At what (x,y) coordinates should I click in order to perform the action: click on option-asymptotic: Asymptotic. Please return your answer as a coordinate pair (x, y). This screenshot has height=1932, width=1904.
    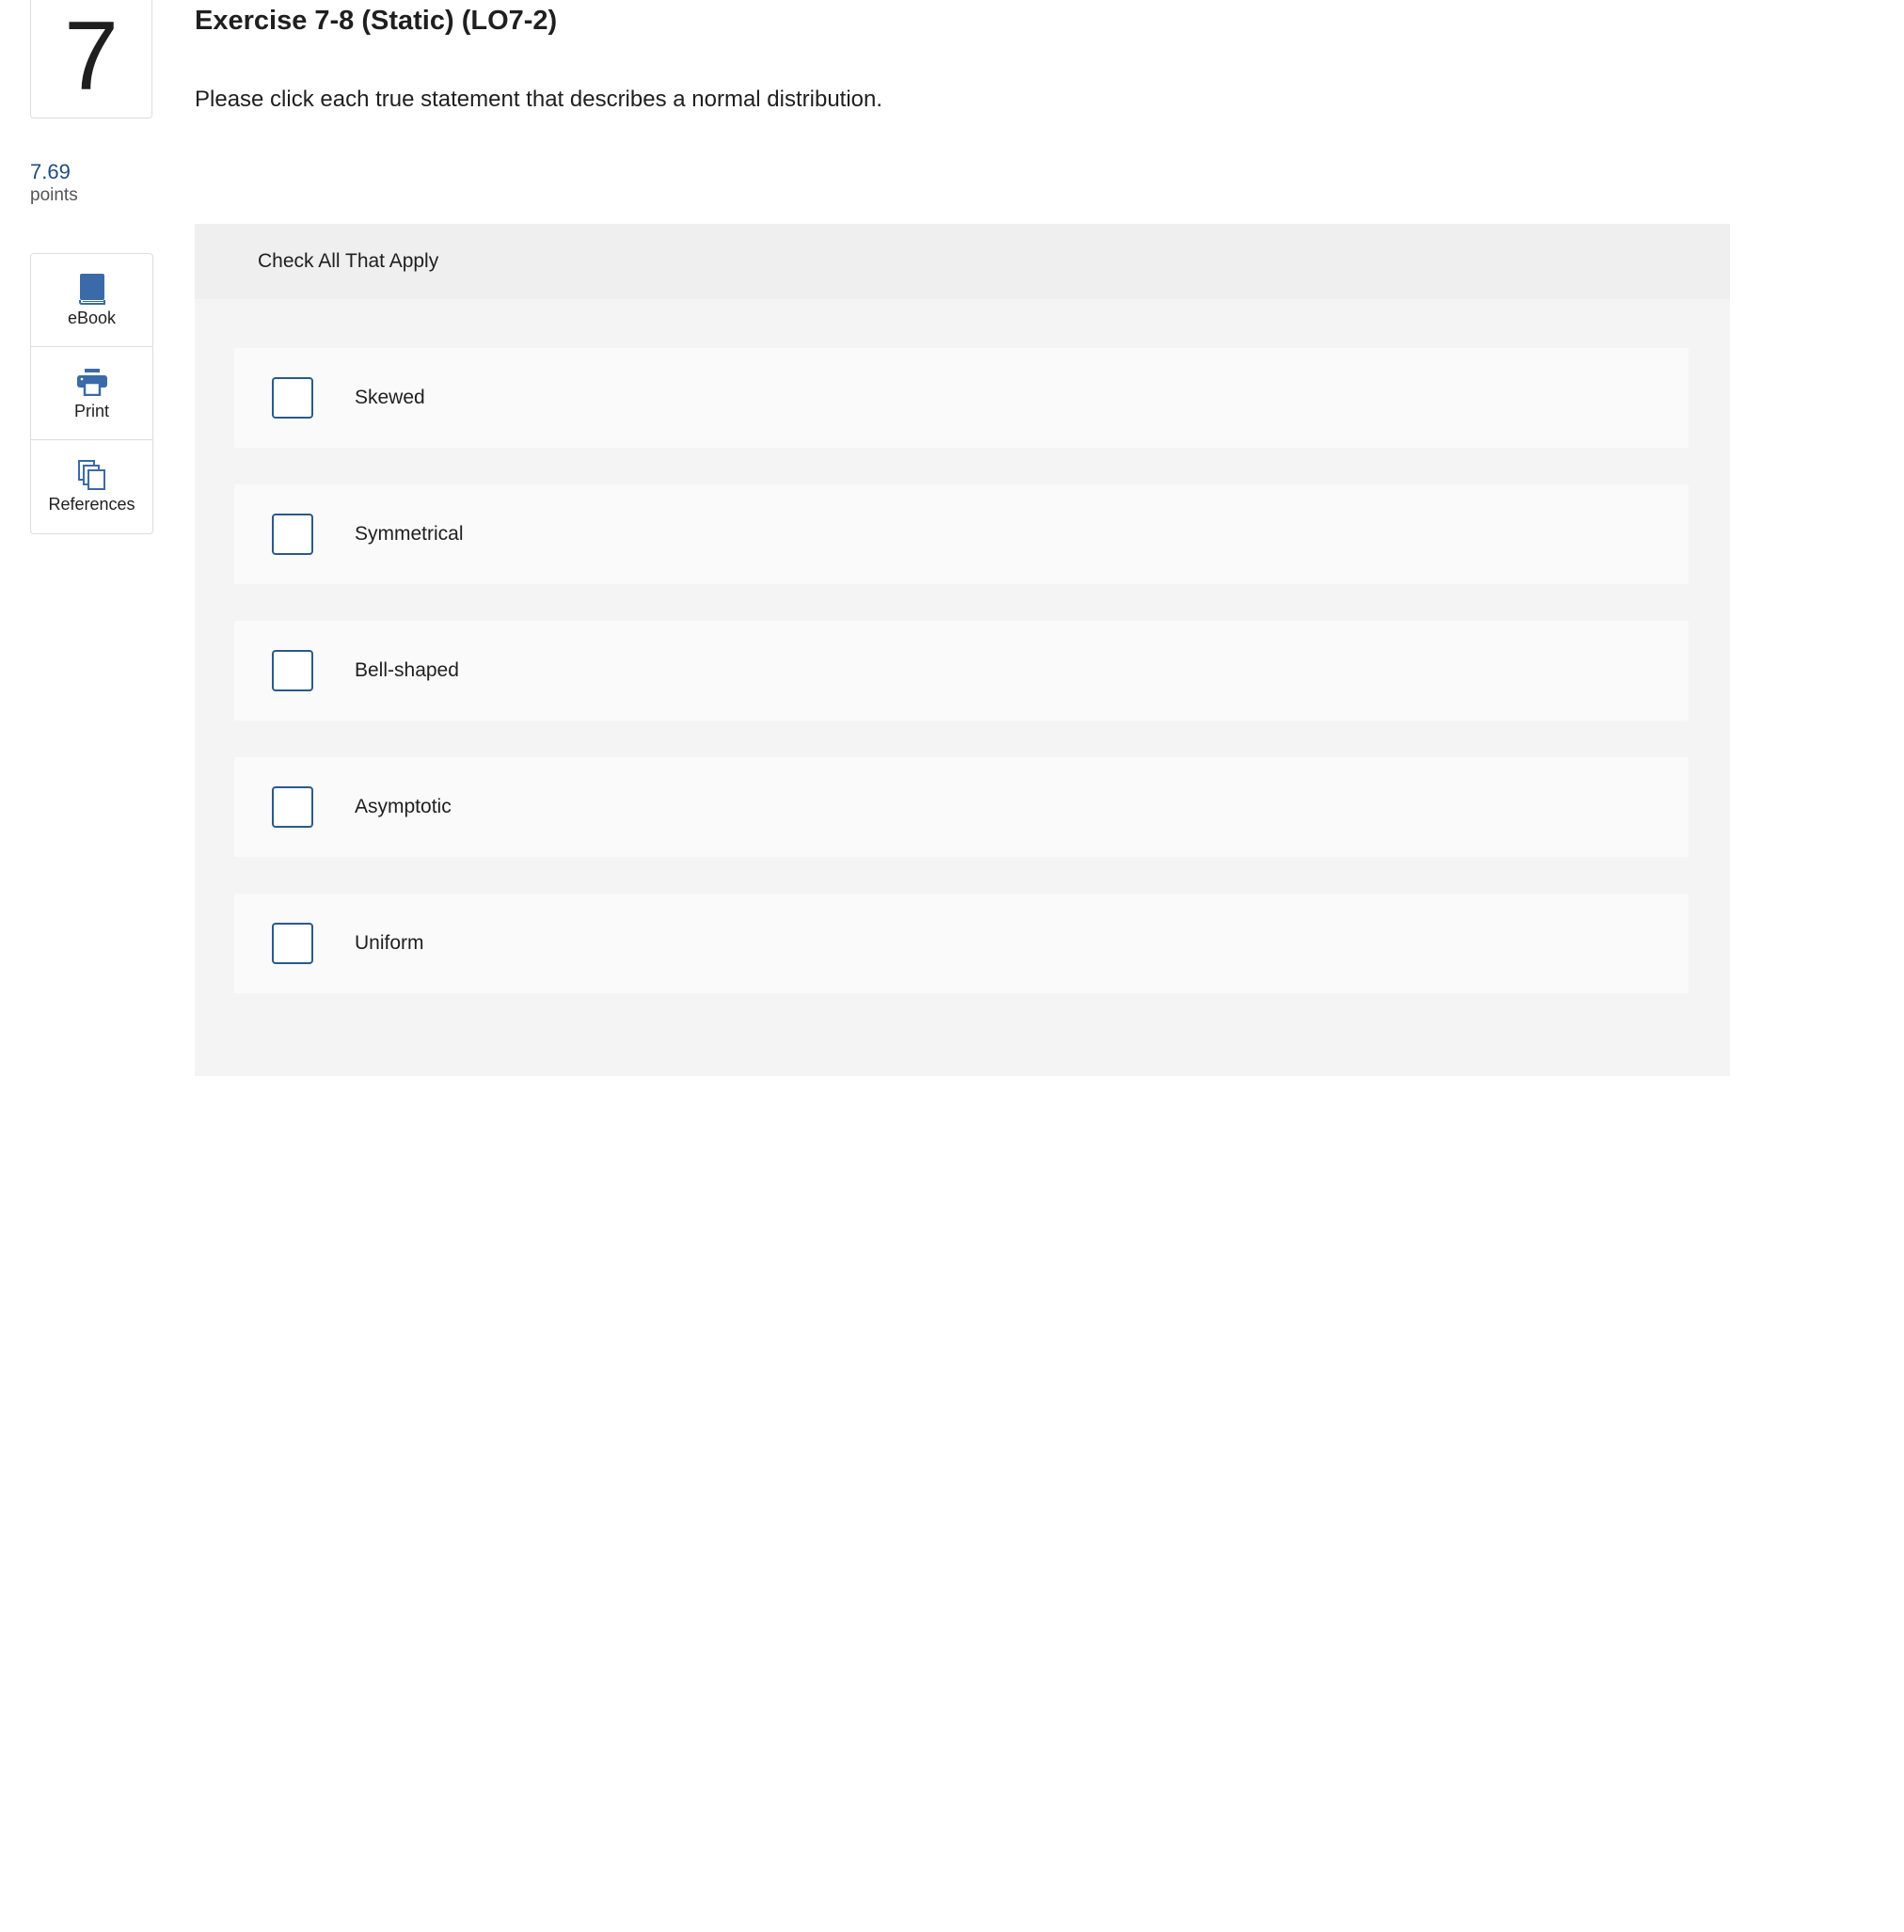
    Looking at the image, I should click on (961, 807).